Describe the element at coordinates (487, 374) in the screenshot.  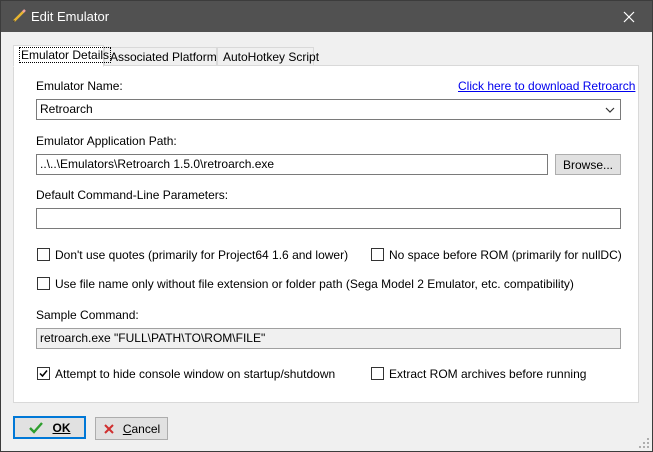
I see `extract-rom-label: Extract ROM archives before running` at that location.